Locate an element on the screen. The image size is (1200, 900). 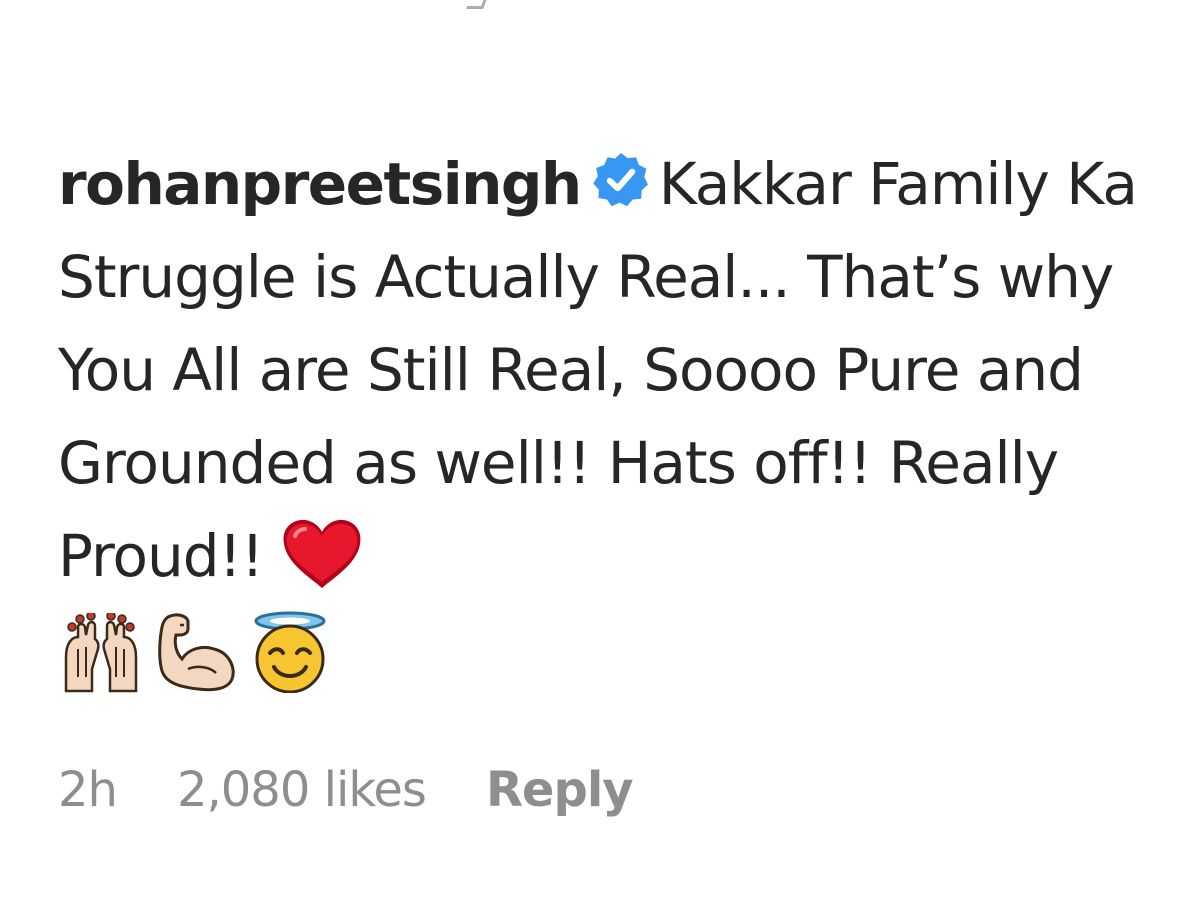
comment-username: rohanpreetsingh is located at coordinates (320, 184).